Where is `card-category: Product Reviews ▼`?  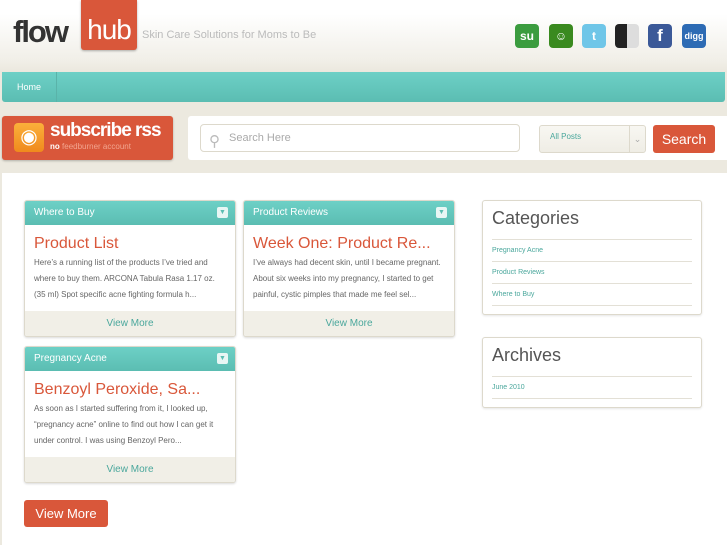
card-category: Product Reviews ▼ is located at coordinates (349, 213).